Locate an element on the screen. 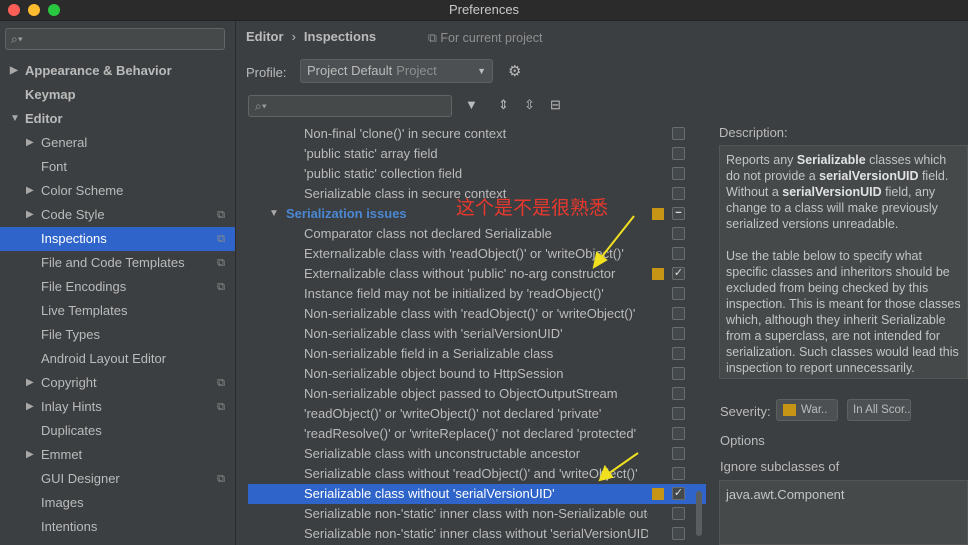 This screenshot has height=545, width=968. severity-value: War.. is located at coordinates (814, 410).